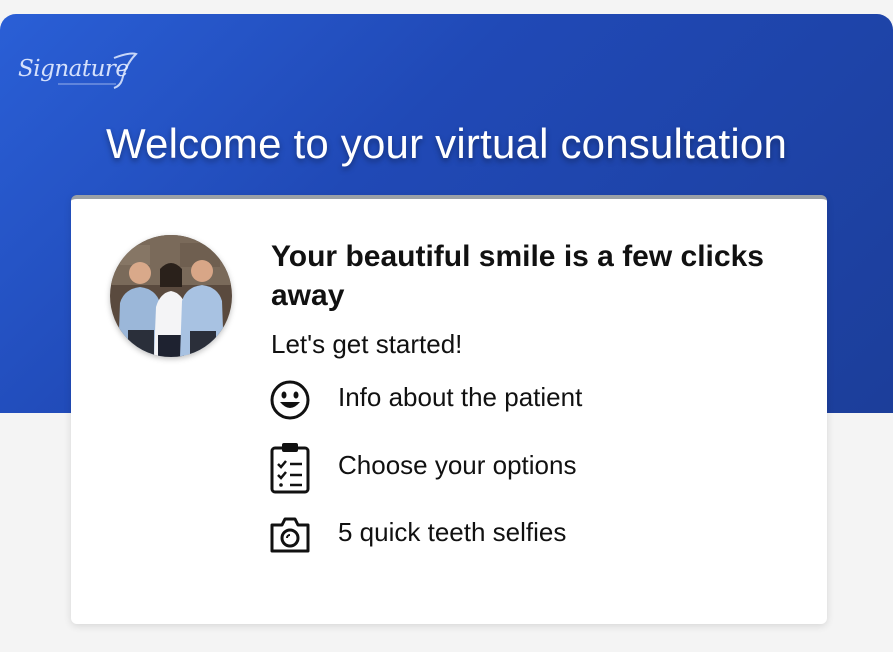 This screenshot has width=893, height=652. Describe the element at coordinates (367, 344) in the screenshot. I see `card-subline: Let's get started!` at that location.